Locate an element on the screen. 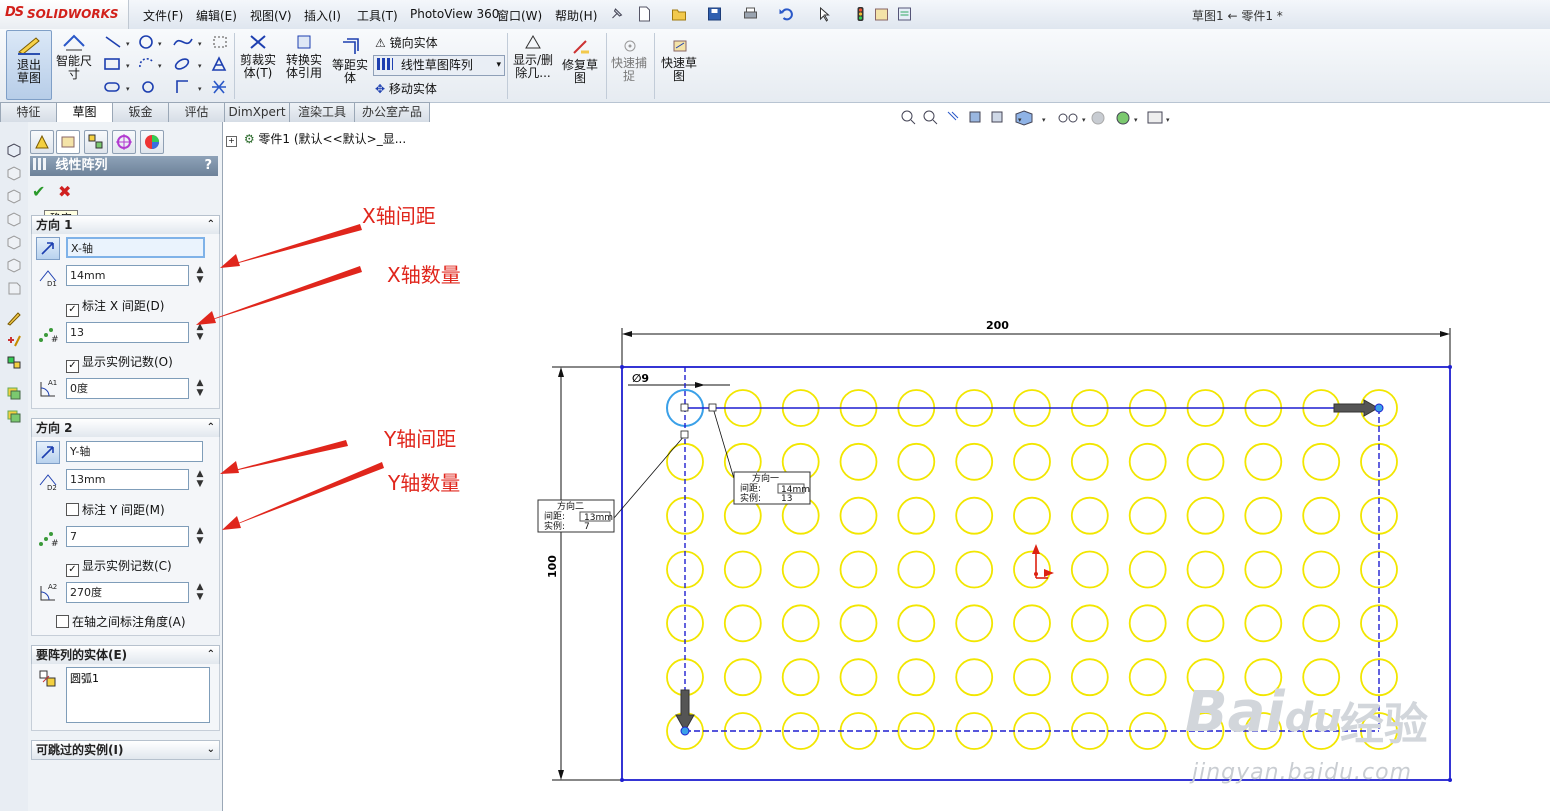  sketch-origin-icon is located at coordinates (1043, 561).